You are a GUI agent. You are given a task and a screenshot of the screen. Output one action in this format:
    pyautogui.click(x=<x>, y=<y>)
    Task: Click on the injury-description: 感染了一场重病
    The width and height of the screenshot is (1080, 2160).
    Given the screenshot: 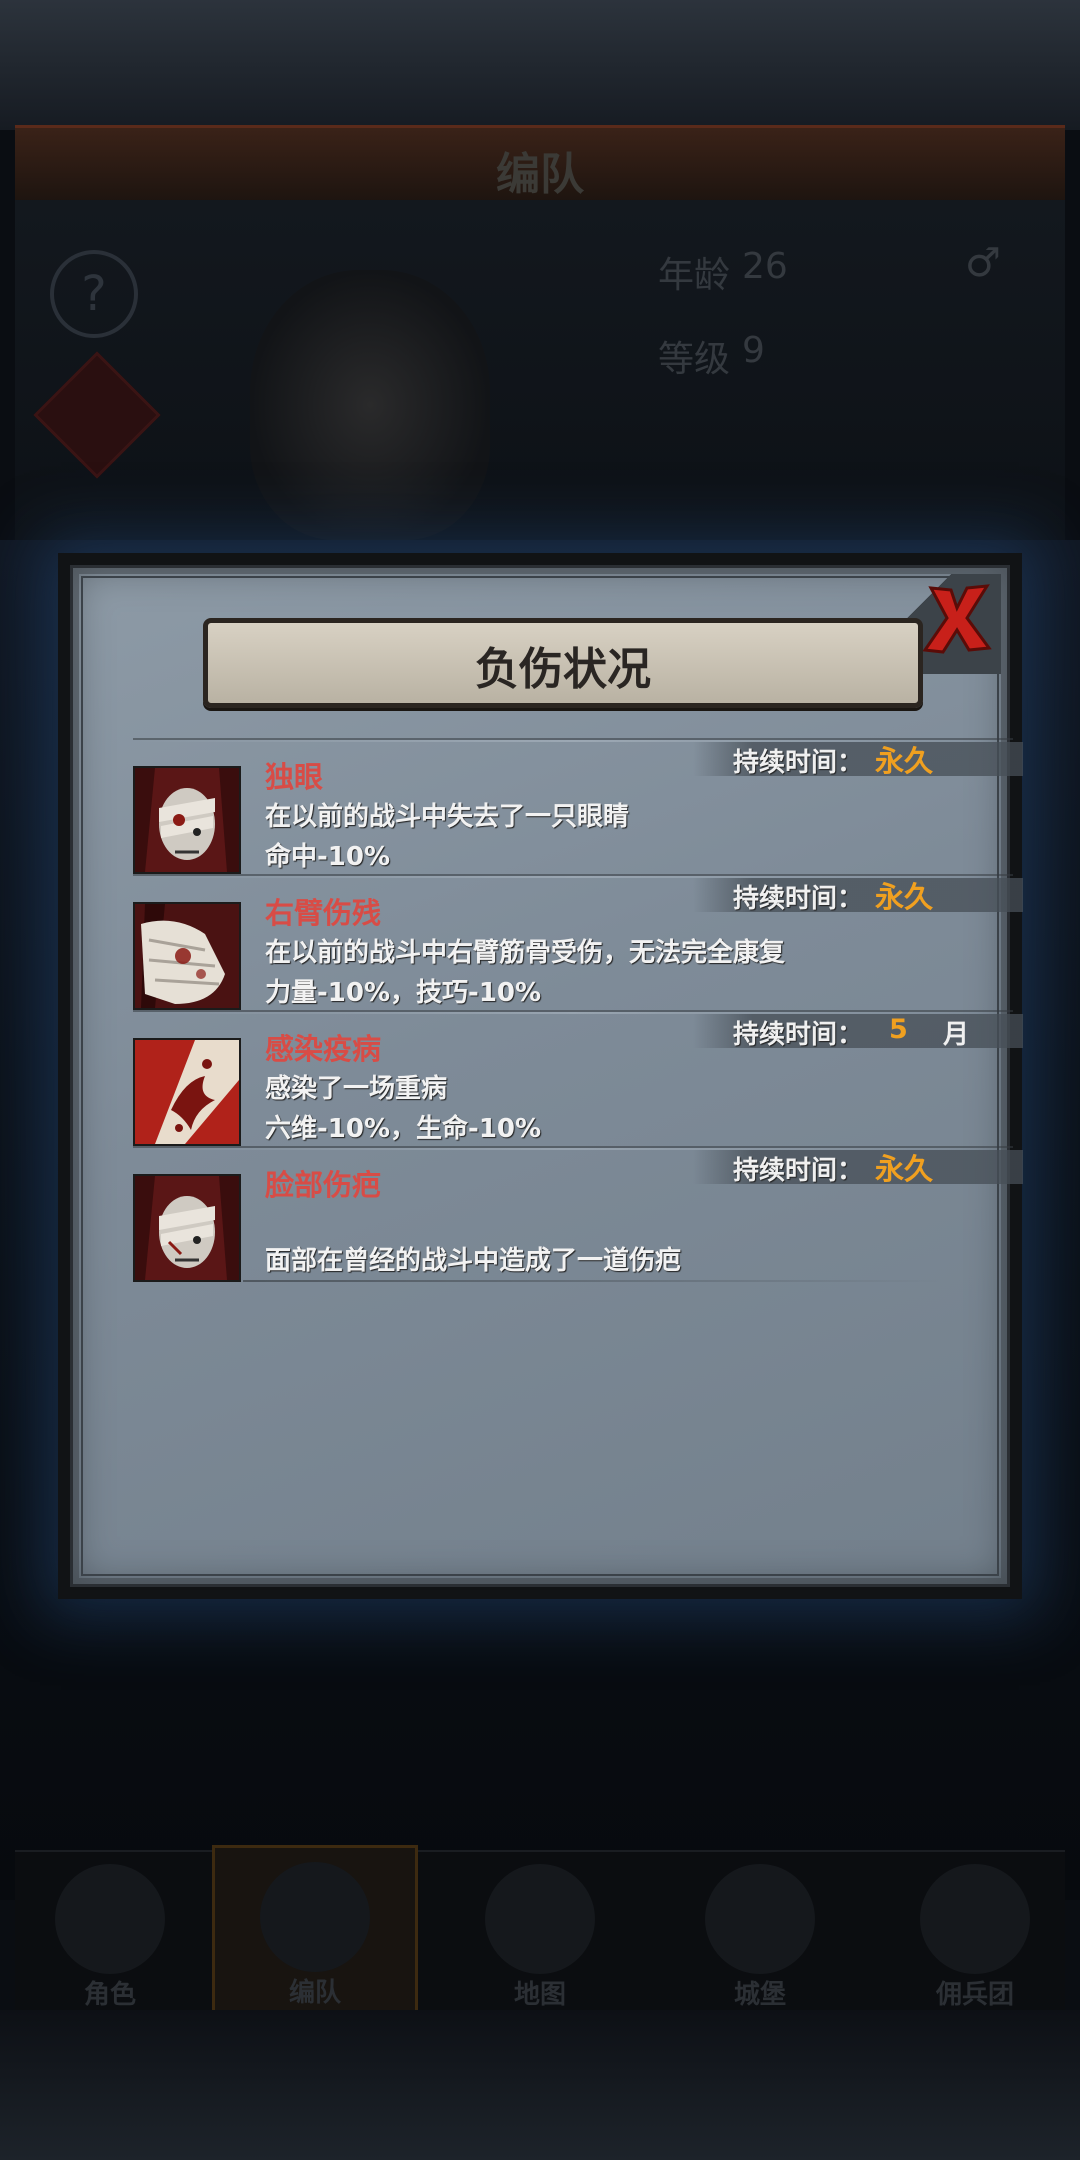 What is the action you would take?
    pyautogui.click(x=356, y=1089)
    